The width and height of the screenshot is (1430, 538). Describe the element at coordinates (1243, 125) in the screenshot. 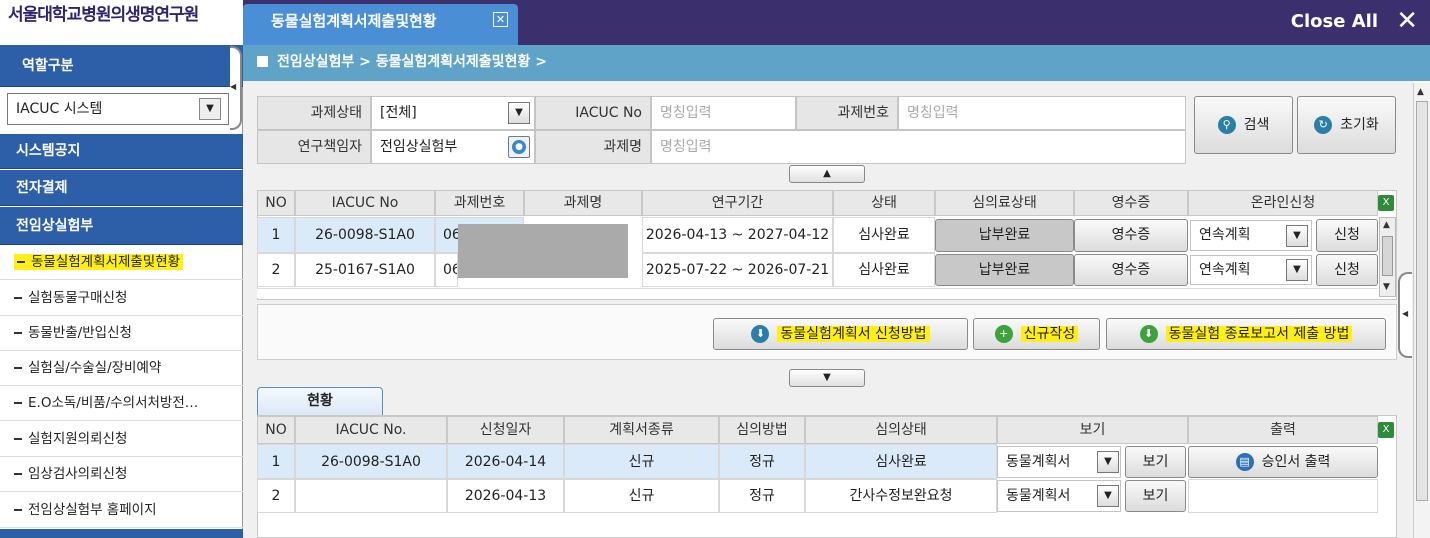

I see `search-button: ⚲ 검색` at that location.